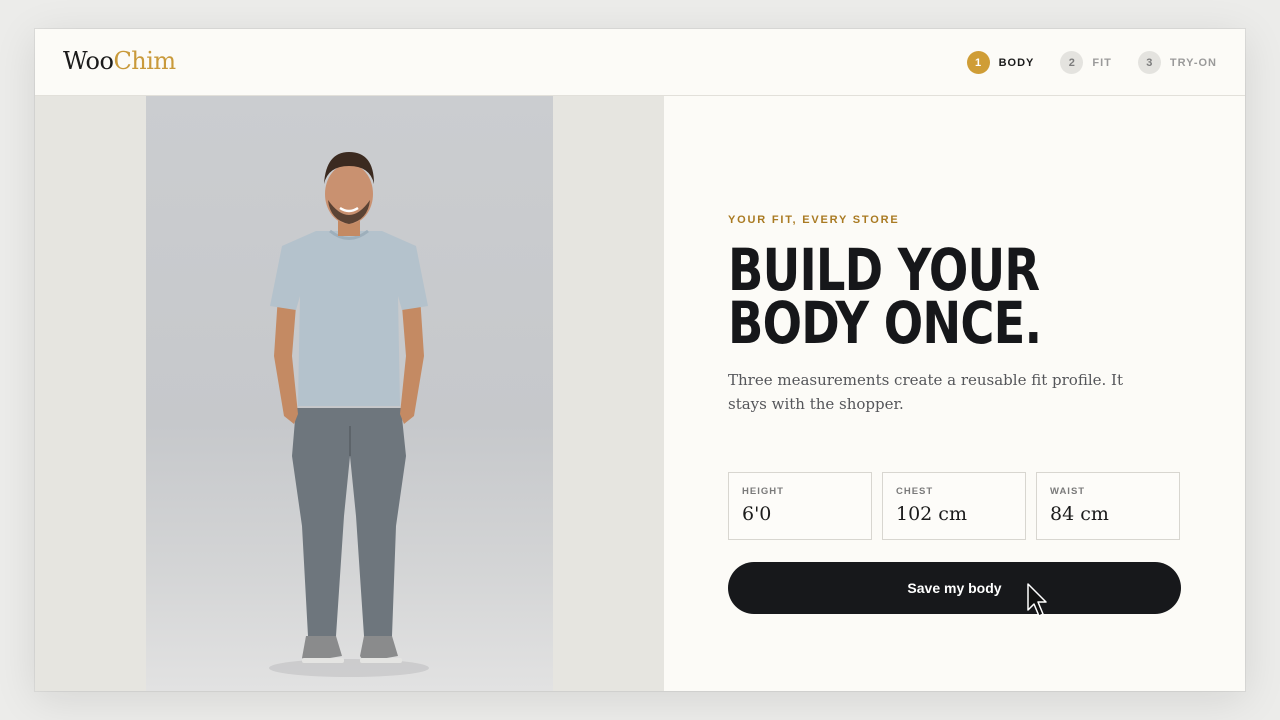 This screenshot has height=720, width=1280. What do you see at coordinates (1068, 491) in the screenshot?
I see `field-label: WAIST` at bounding box center [1068, 491].